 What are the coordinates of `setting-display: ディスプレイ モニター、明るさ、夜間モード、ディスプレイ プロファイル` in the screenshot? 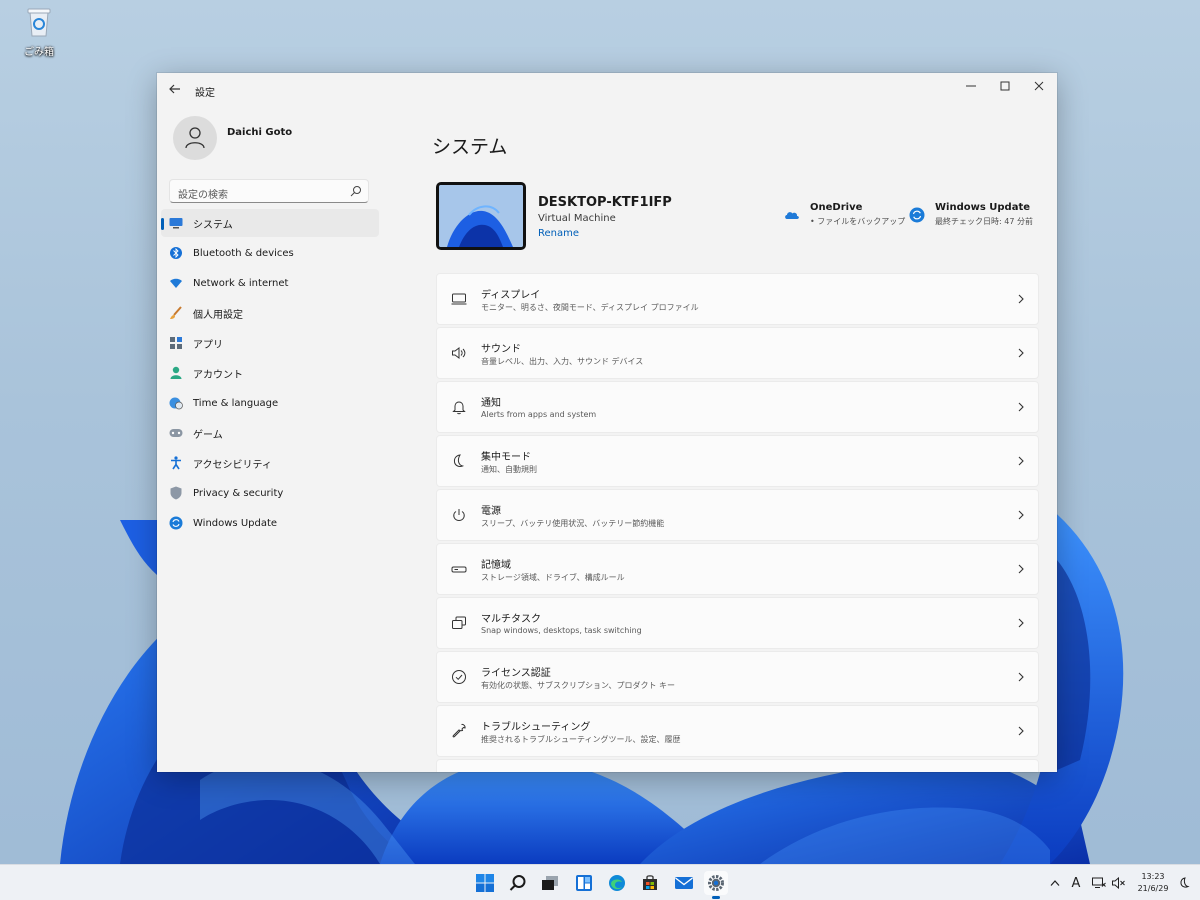 It's located at (737, 299).